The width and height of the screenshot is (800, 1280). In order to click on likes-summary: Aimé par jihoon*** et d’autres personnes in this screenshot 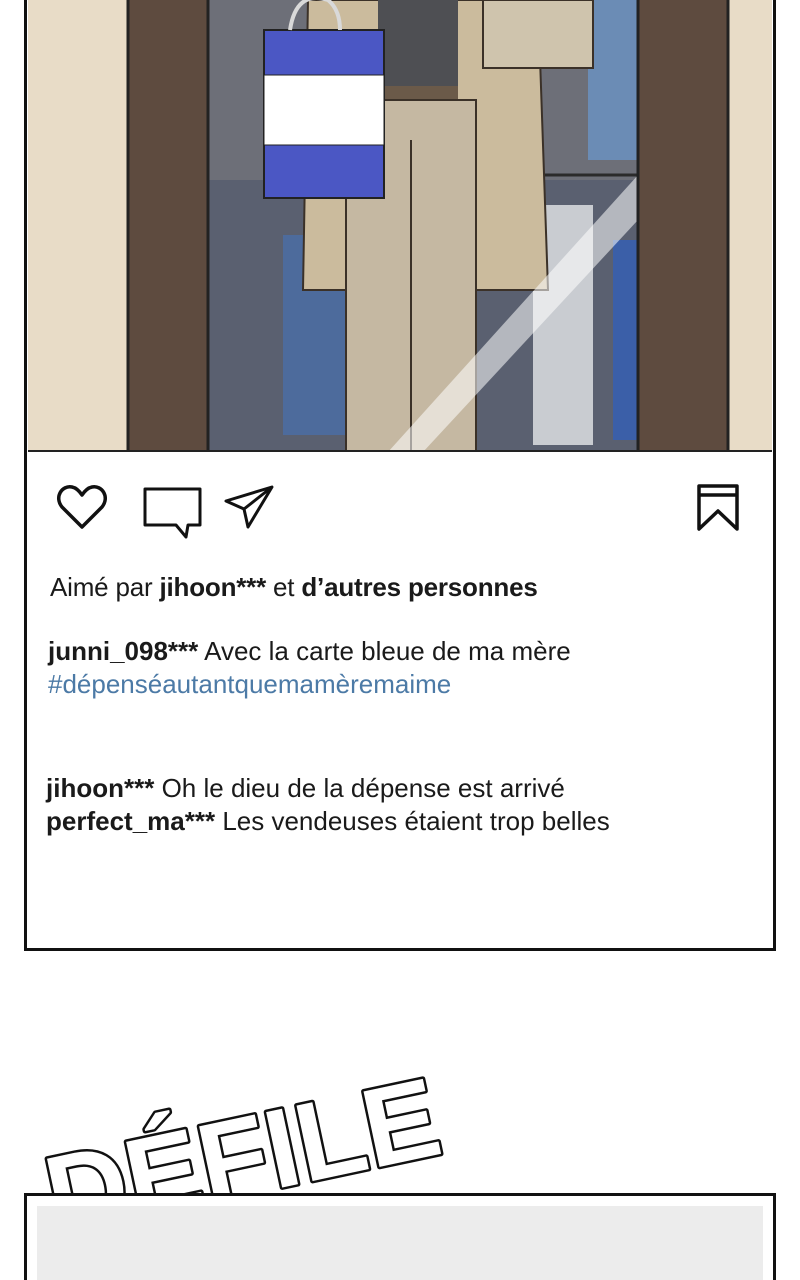, I will do `click(294, 587)`.